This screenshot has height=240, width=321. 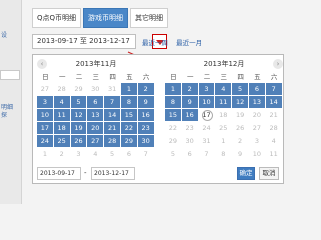 What do you see at coordinates (10, 75) in the screenshot?
I see `sidebar-input-fragment` at bounding box center [10, 75].